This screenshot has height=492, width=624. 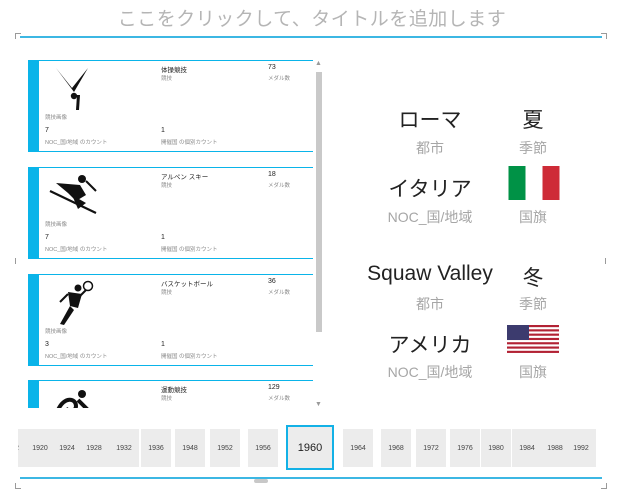 What do you see at coordinates (311, 37) in the screenshot?
I see `visual-frame-top-border` at bounding box center [311, 37].